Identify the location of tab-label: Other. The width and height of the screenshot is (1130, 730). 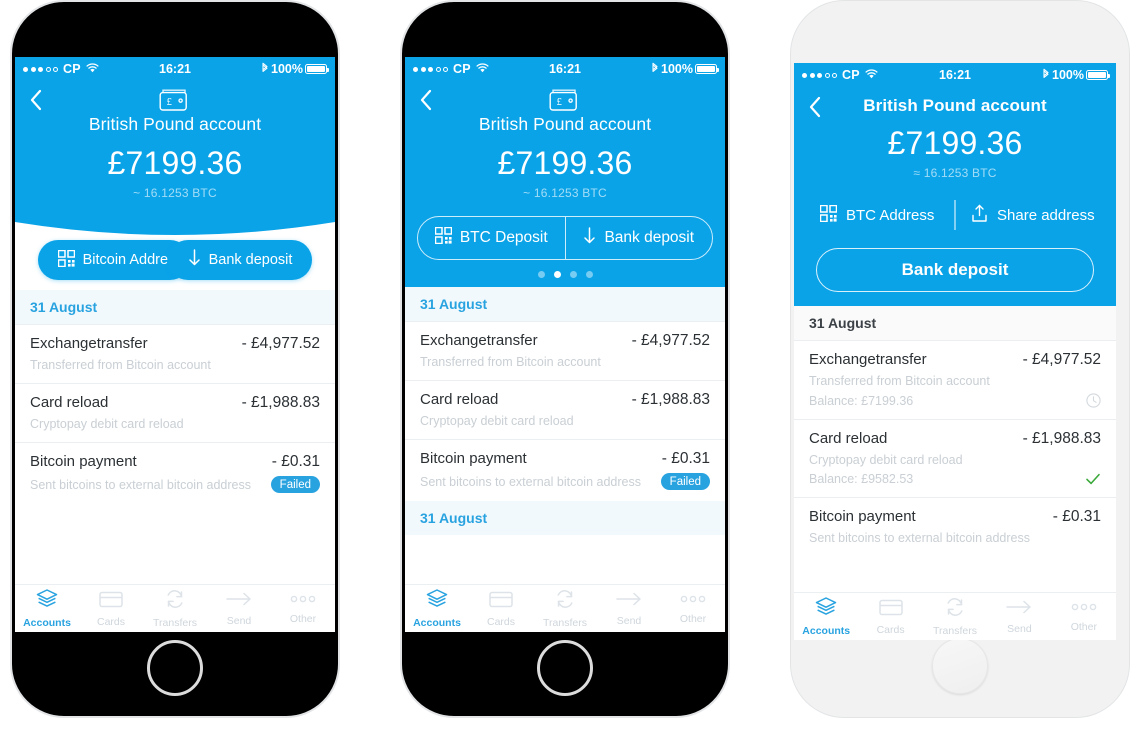
(1083, 627).